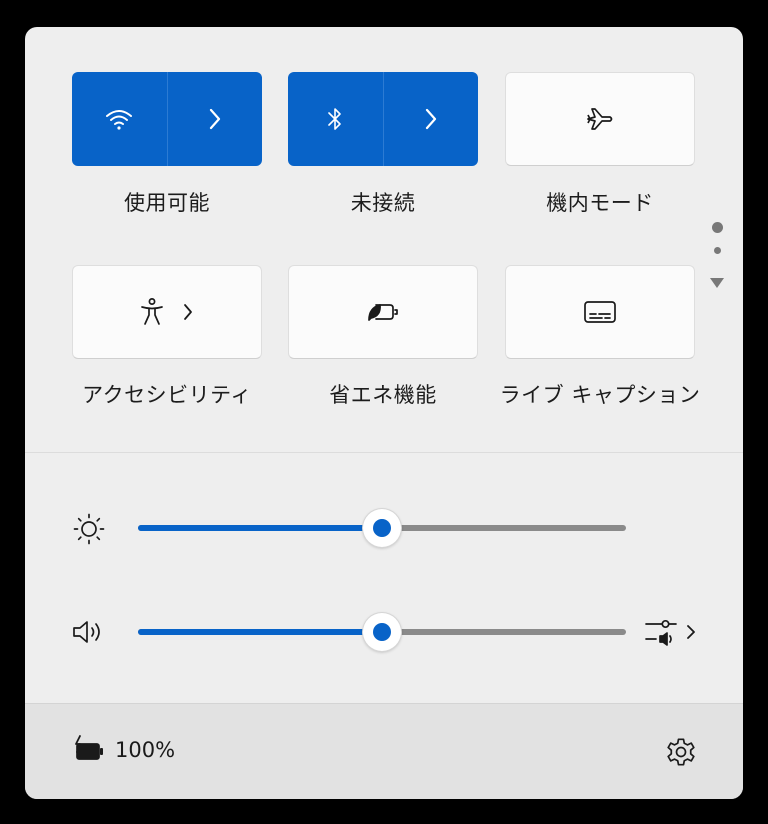 This screenshot has width=768, height=824. What do you see at coordinates (167, 203) in the screenshot?
I see `tile-label-wifi: 使用可能` at bounding box center [167, 203].